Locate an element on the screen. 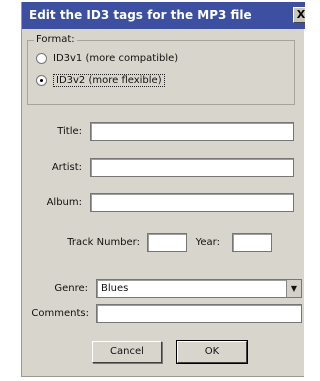 Image resolution: width=320 pixels, height=381 pixels. genre-select: Blues ▼ is located at coordinates (199, 288).